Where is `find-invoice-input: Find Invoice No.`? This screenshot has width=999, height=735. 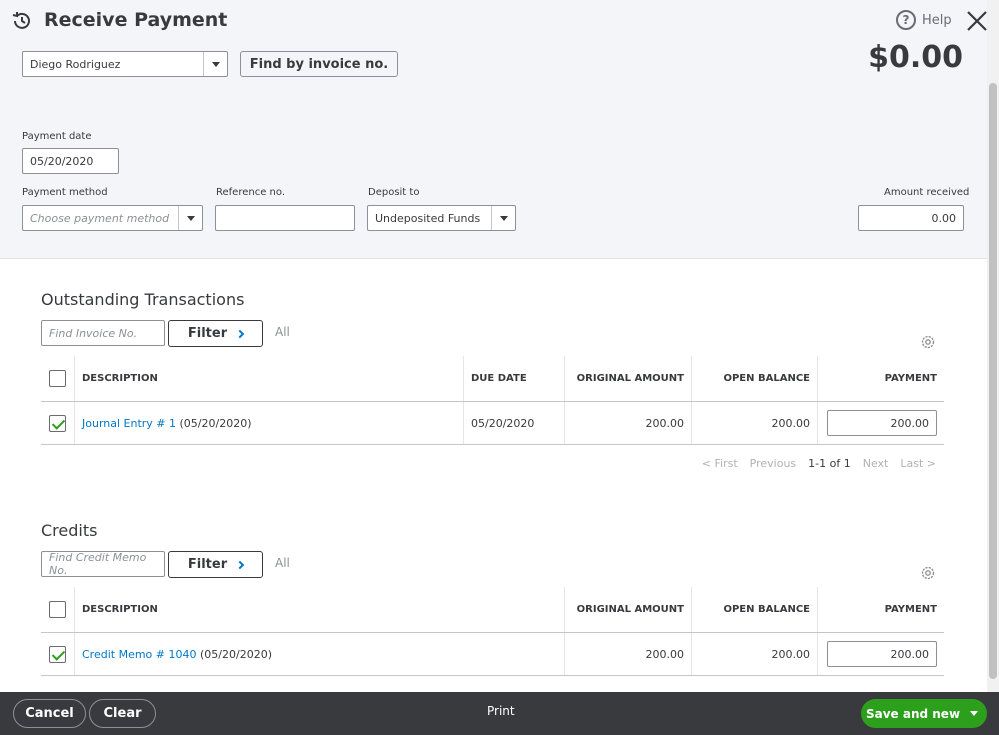 find-invoice-input: Find Invoice No. is located at coordinates (103, 333).